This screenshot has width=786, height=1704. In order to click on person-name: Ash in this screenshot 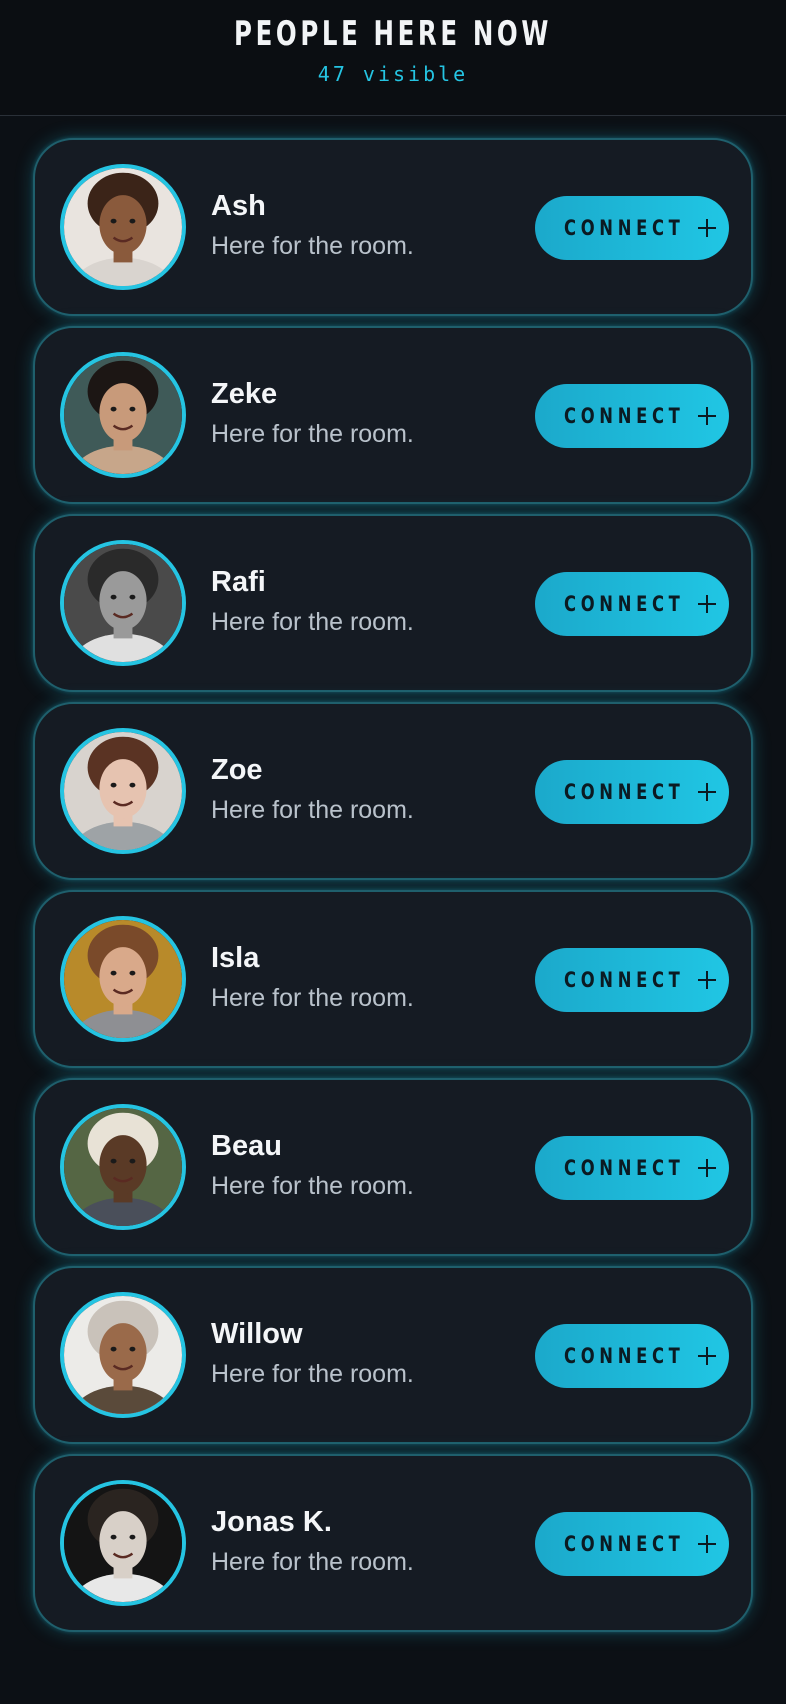, I will do `click(238, 206)`.